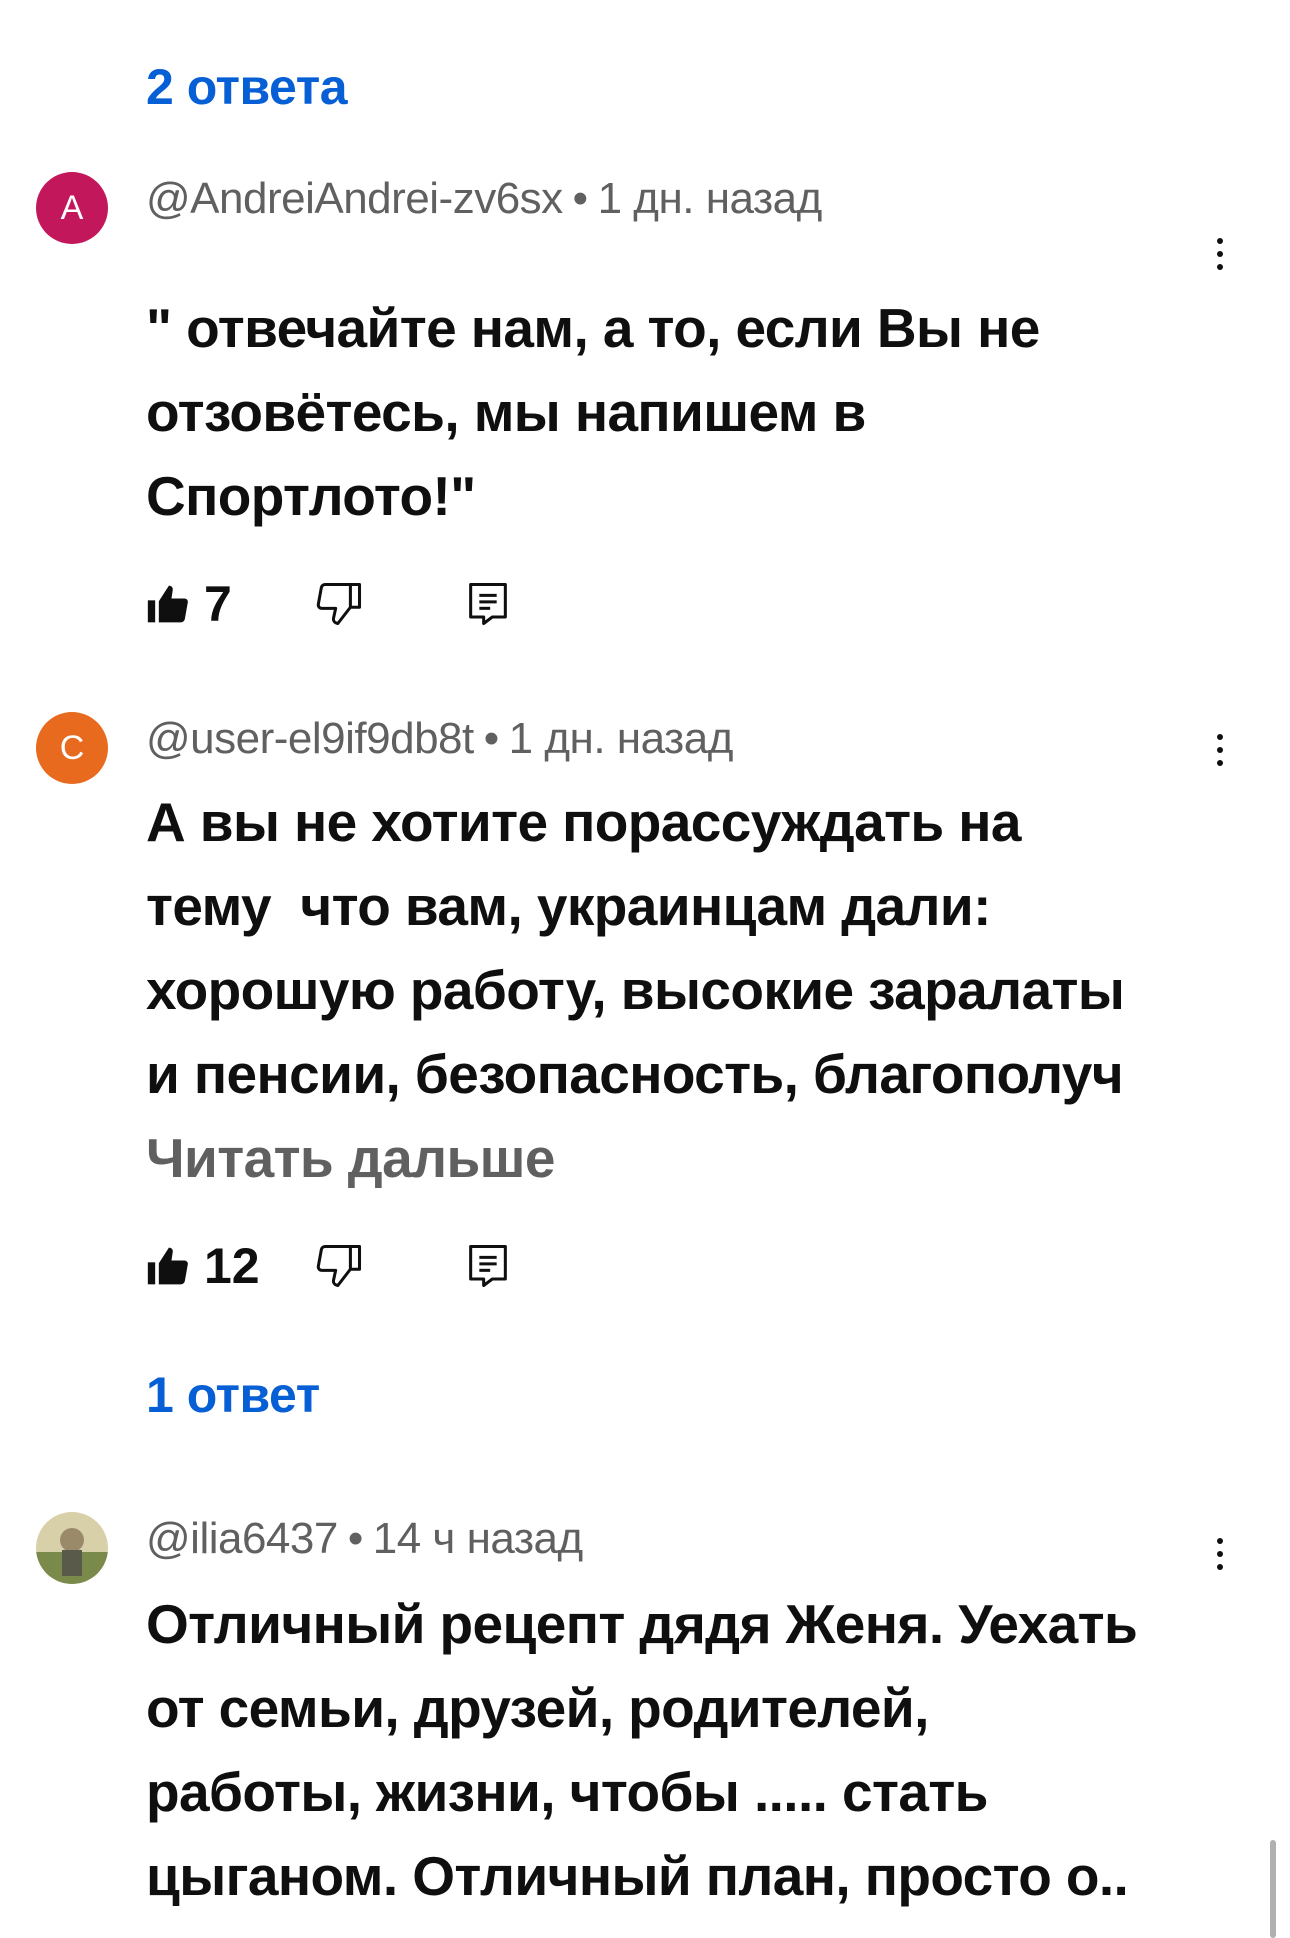 The width and height of the screenshot is (1290, 1938). What do you see at coordinates (218, 604) in the screenshot?
I see `like-count: 7` at bounding box center [218, 604].